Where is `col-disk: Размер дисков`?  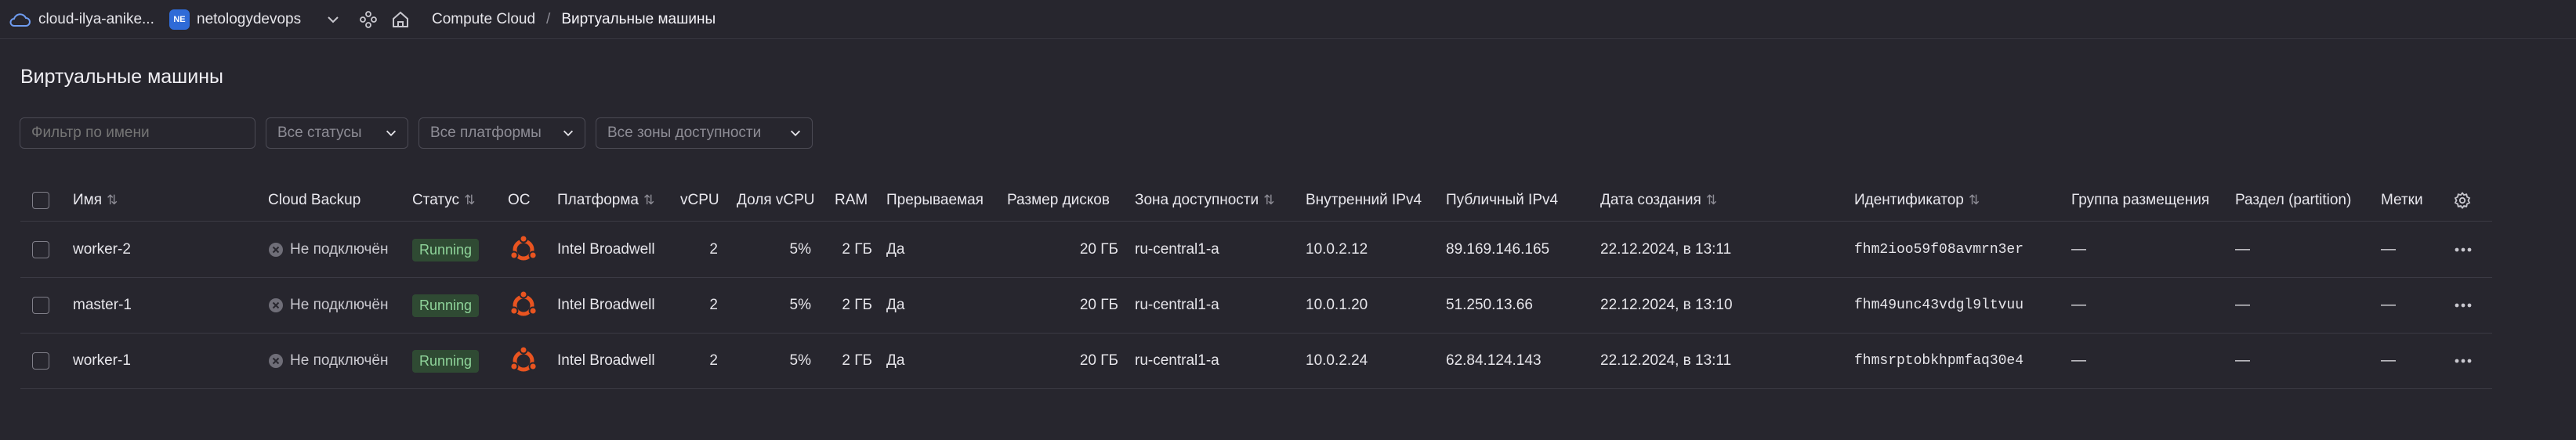 col-disk: Размер дисков is located at coordinates (1058, 200).